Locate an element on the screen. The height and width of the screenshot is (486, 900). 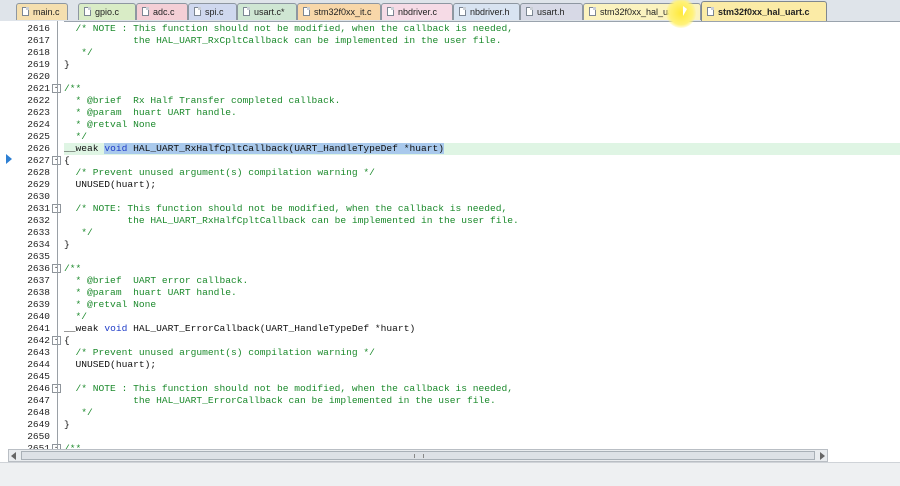
line-number: 2629 is located at coordinates (38, 184).